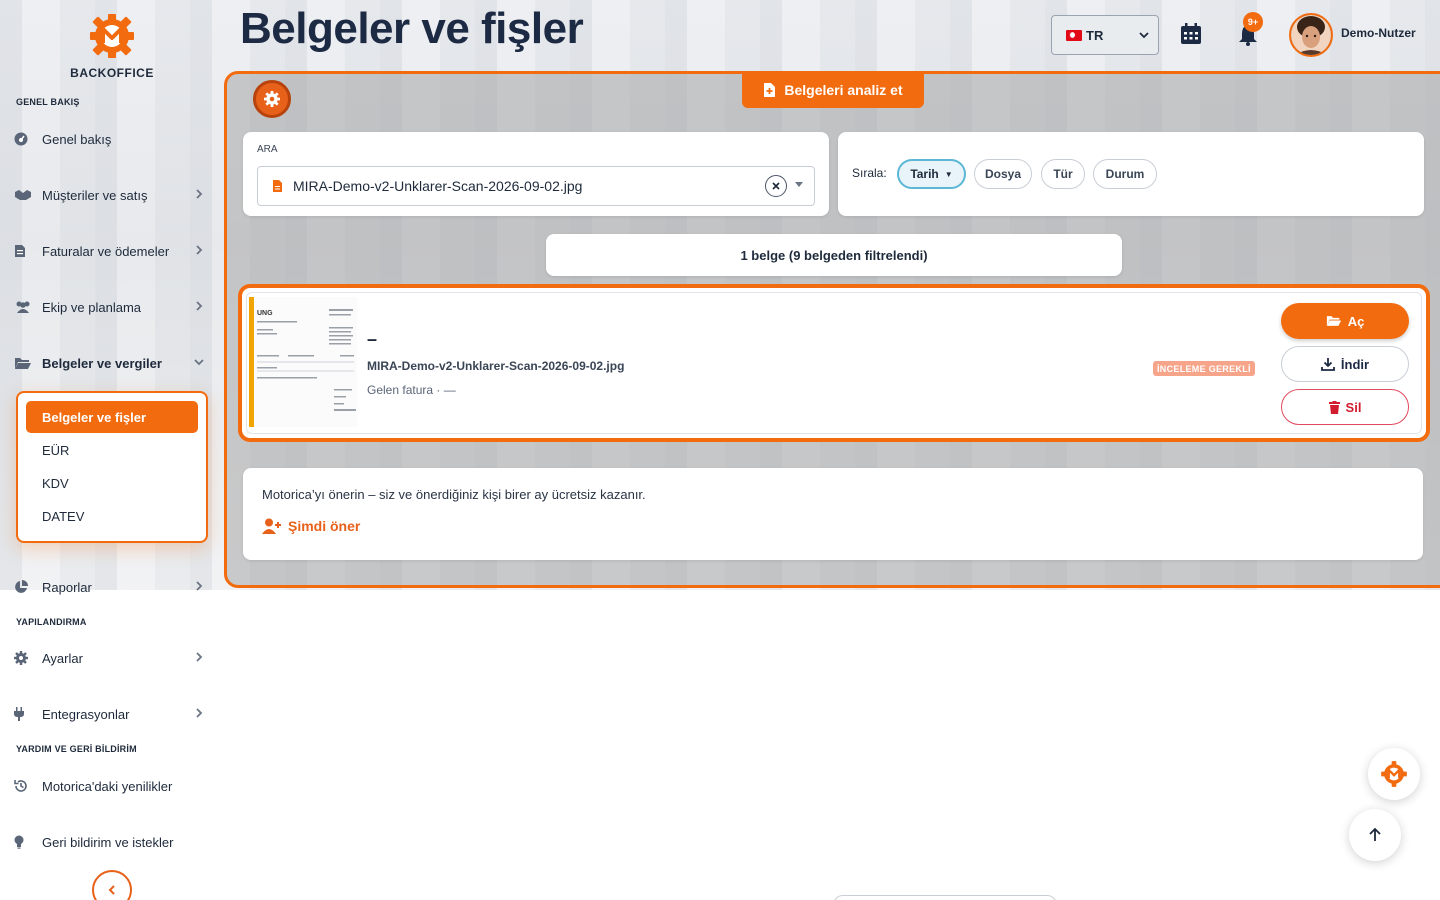 This screenshot has height=900, width=1440. I want to click on sidebar-item-invoices: Faturalar ve ödemeler, so click(112, 251).